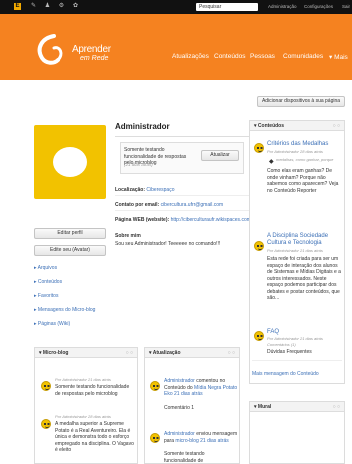  Describe the element at coordinates (83, 379) in the screenshot. I see `microblog-meta: Por Administrador 21 dias atrás` at that location.